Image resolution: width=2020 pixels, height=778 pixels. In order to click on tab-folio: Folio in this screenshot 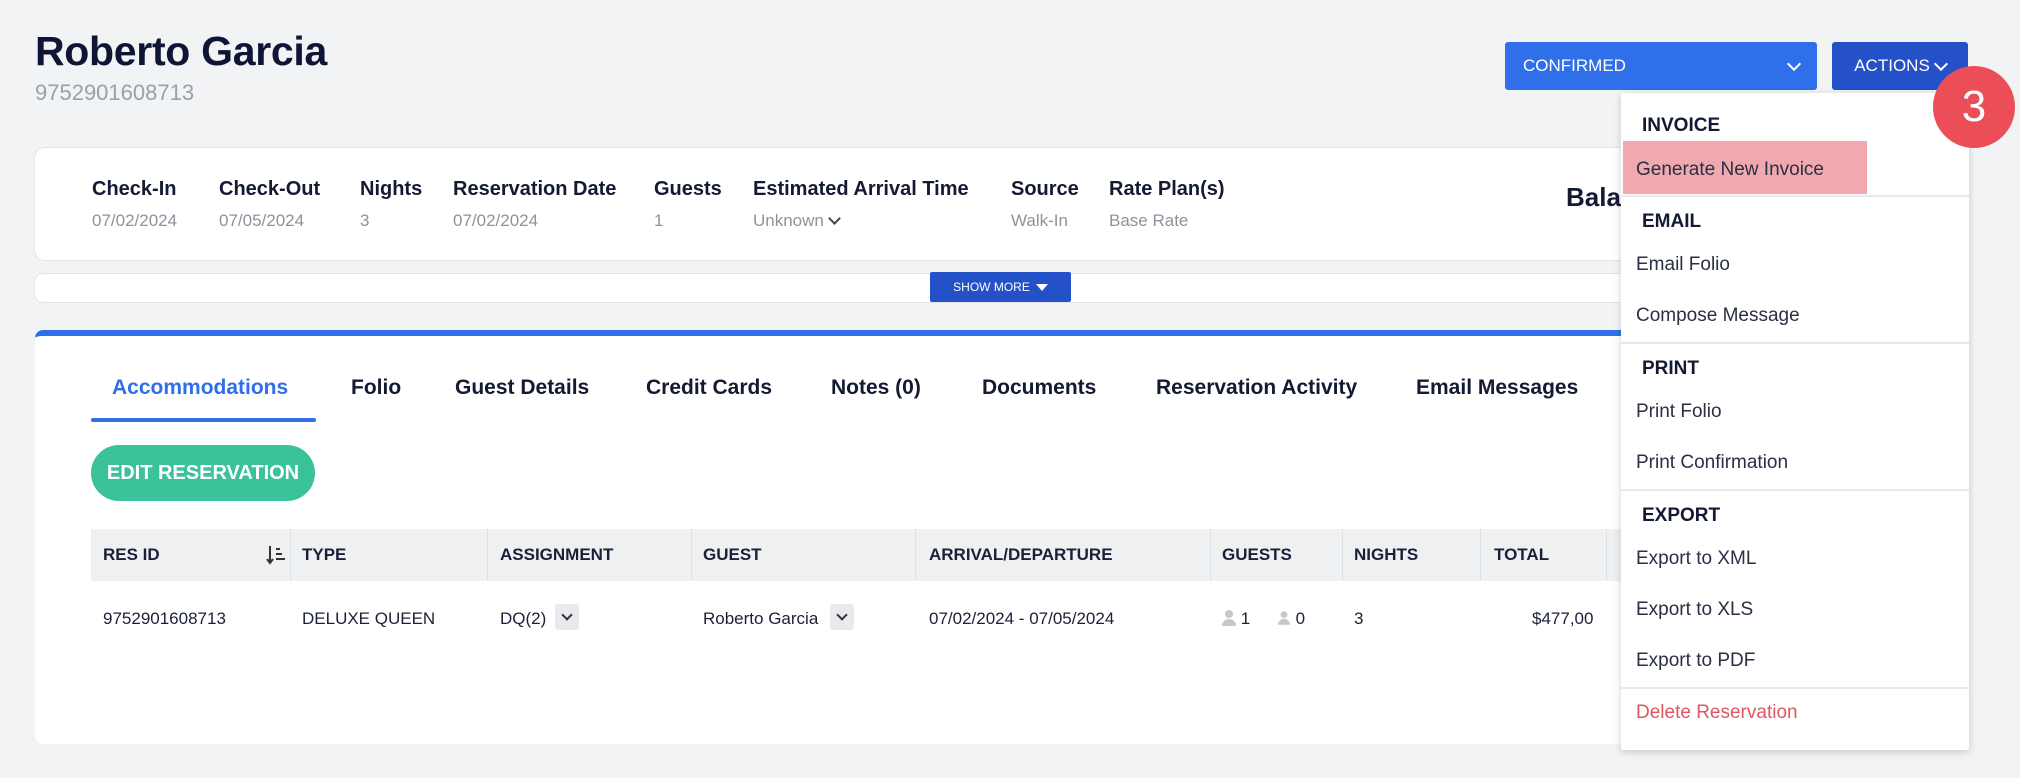, I will do `click(376, 388)`.